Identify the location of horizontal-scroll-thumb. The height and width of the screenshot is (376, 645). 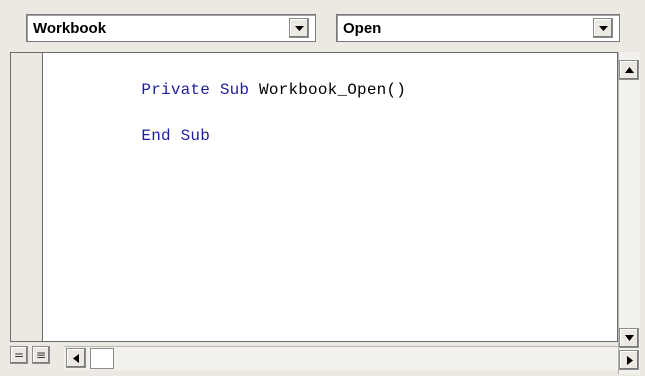
(102, 358).